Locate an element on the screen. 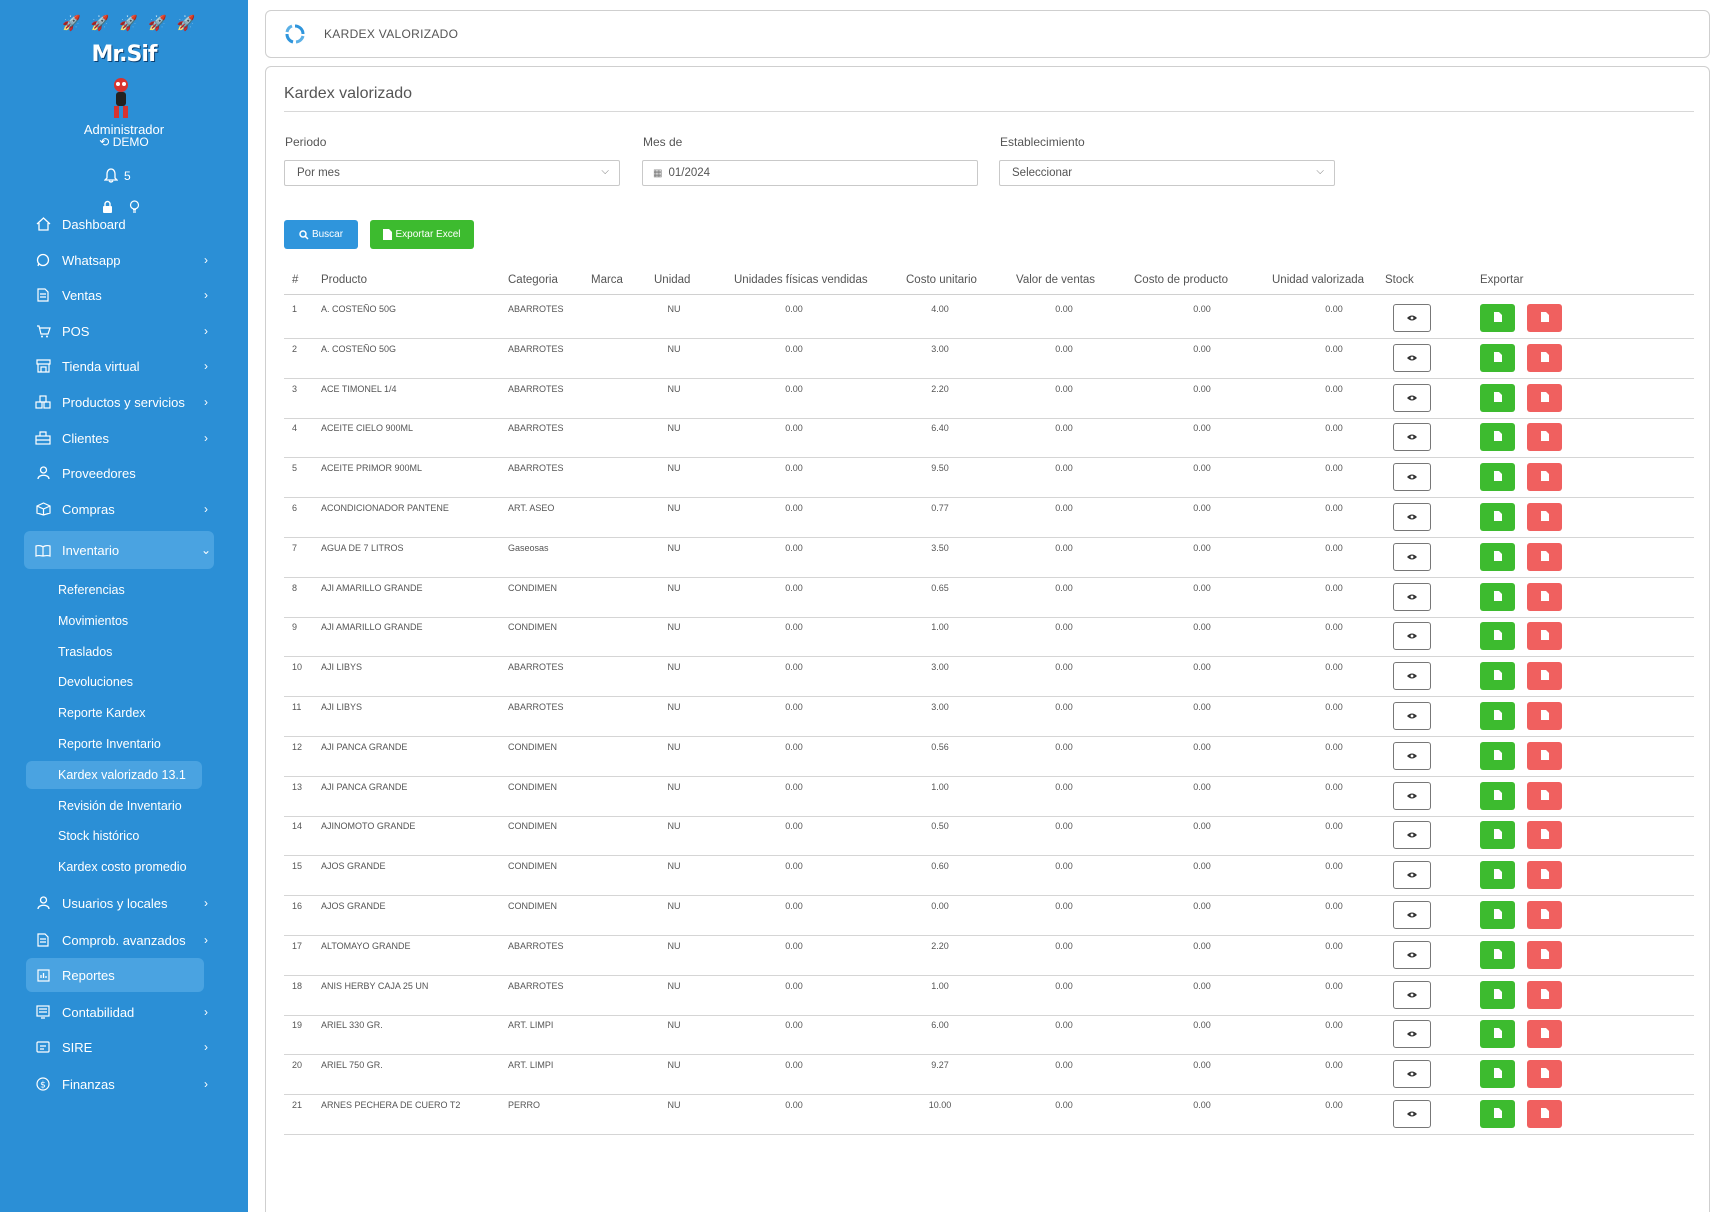 The width and height of the screenshot is (1712, 1212). sidebar-subitem-traslados: Traslados is located at coordinates (114, 652).